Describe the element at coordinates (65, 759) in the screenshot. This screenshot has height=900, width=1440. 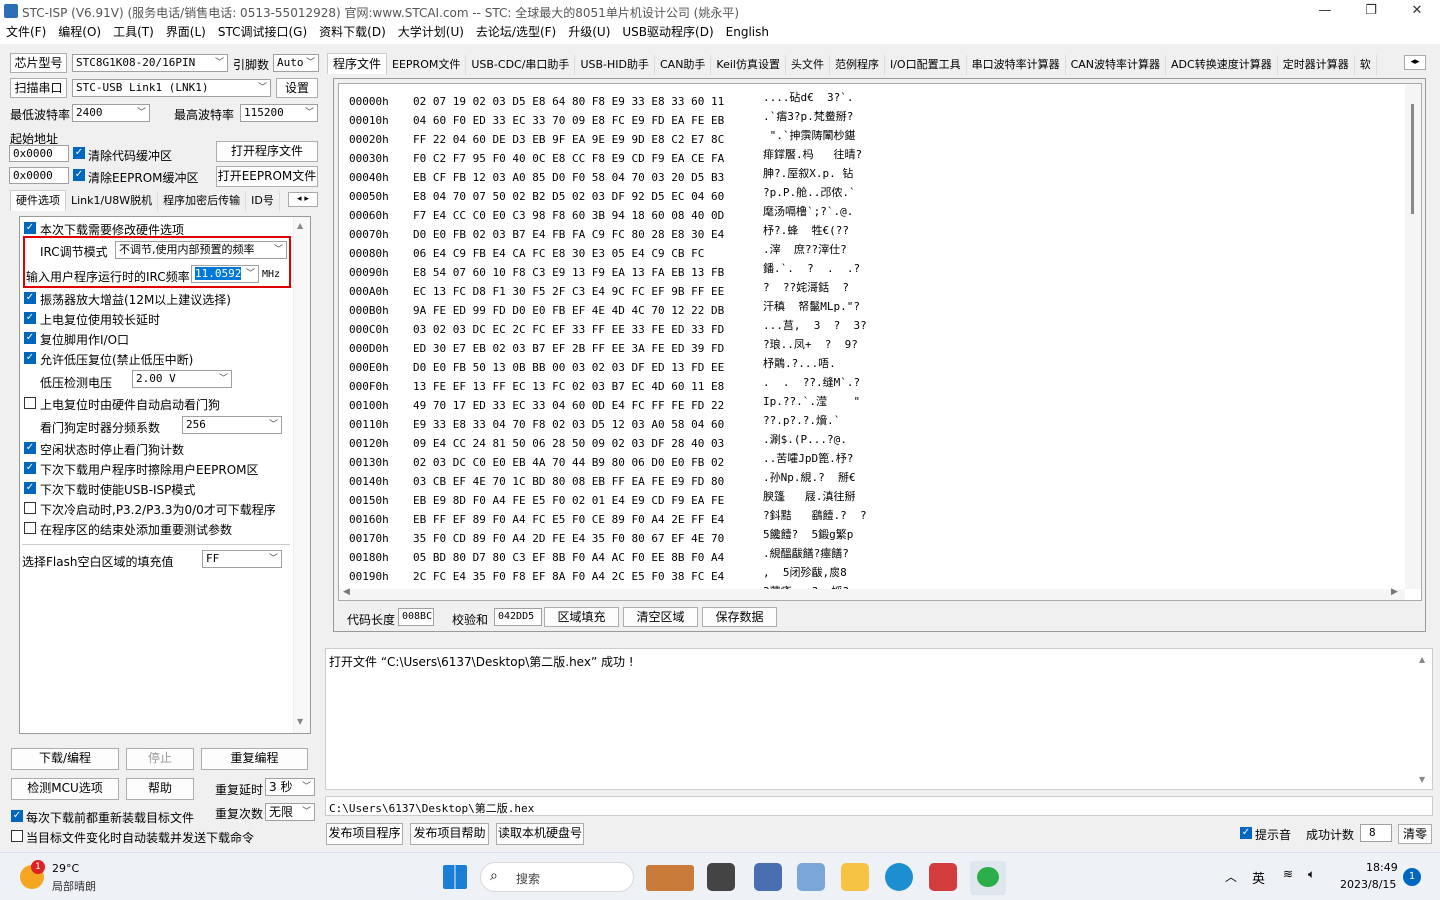
I see `download-program-button: 下载/编程` at that location.